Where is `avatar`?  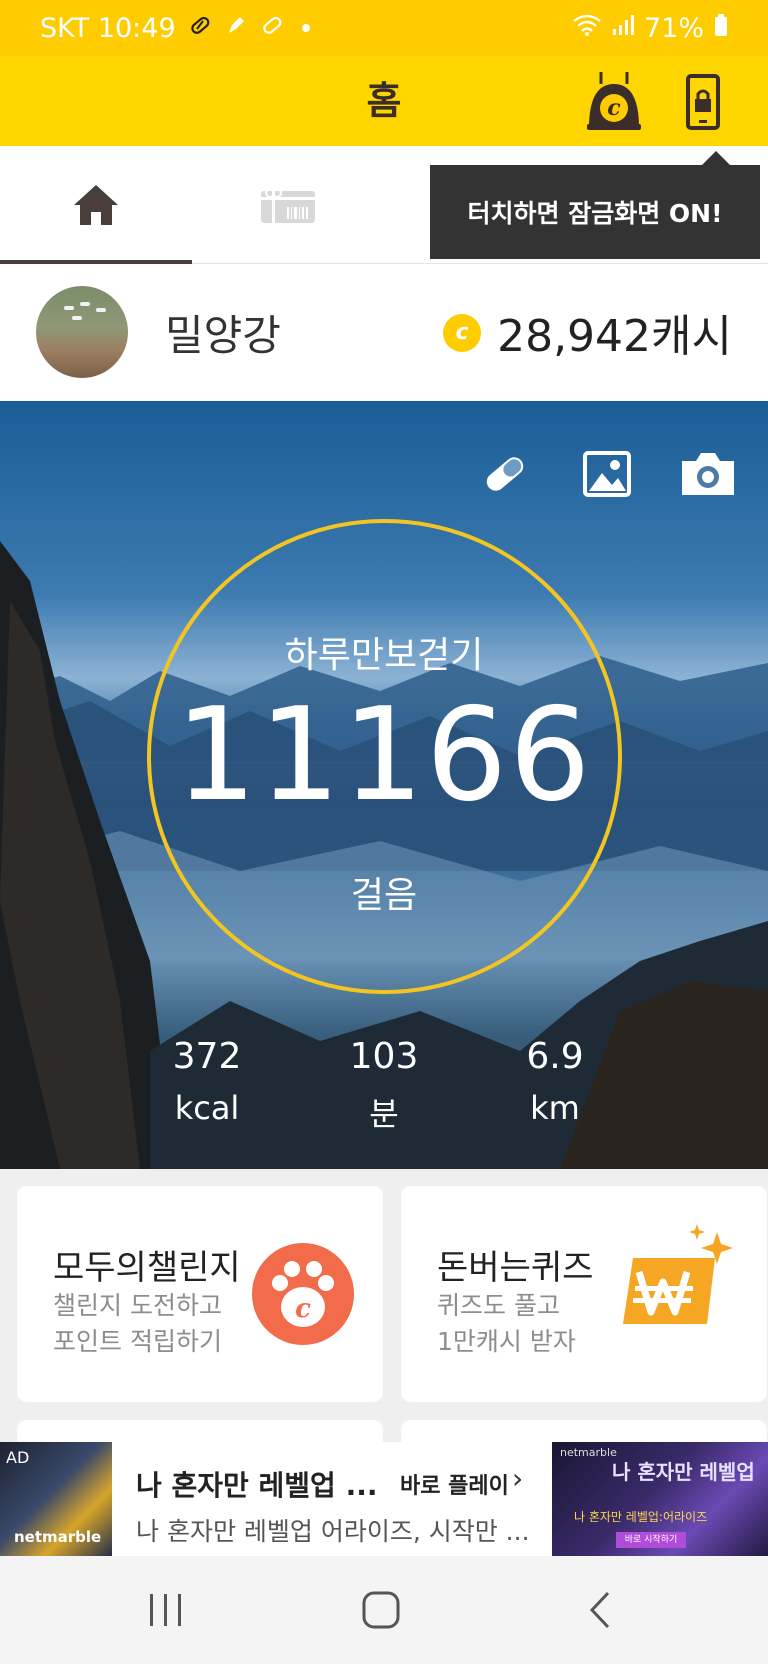 avatar is located at coordinates (82, 332).